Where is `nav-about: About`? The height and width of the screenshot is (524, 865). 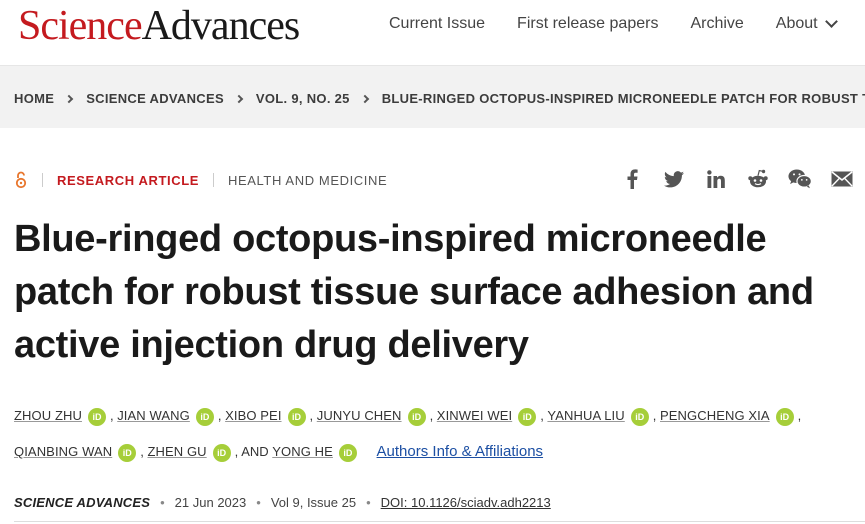 nav-about: About is located at coordinates (806, 24).